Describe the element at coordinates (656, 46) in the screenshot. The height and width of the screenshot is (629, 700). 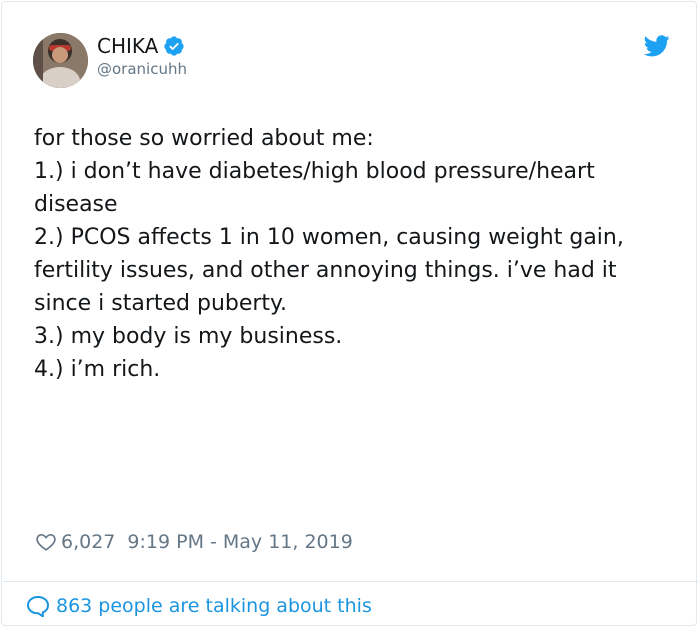
I see `twitter-bird-icon` at that location.